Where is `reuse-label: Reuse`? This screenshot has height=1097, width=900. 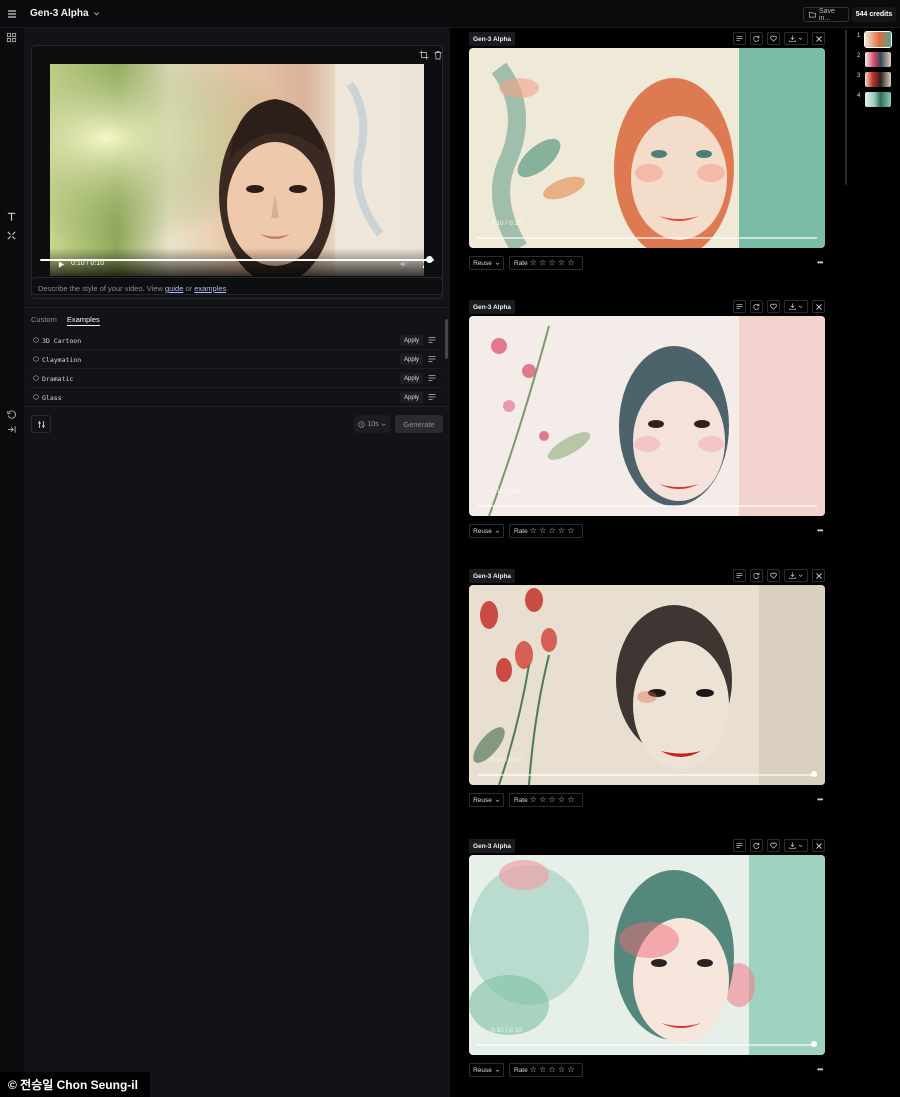 reuse-label: Reuse is located at coordinates (482, 531).